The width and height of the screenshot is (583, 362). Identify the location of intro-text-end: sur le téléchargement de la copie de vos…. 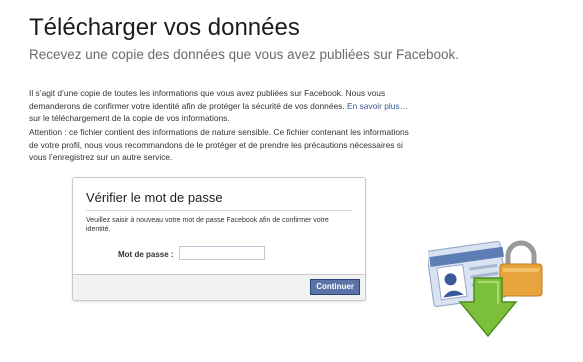
(129, 118).